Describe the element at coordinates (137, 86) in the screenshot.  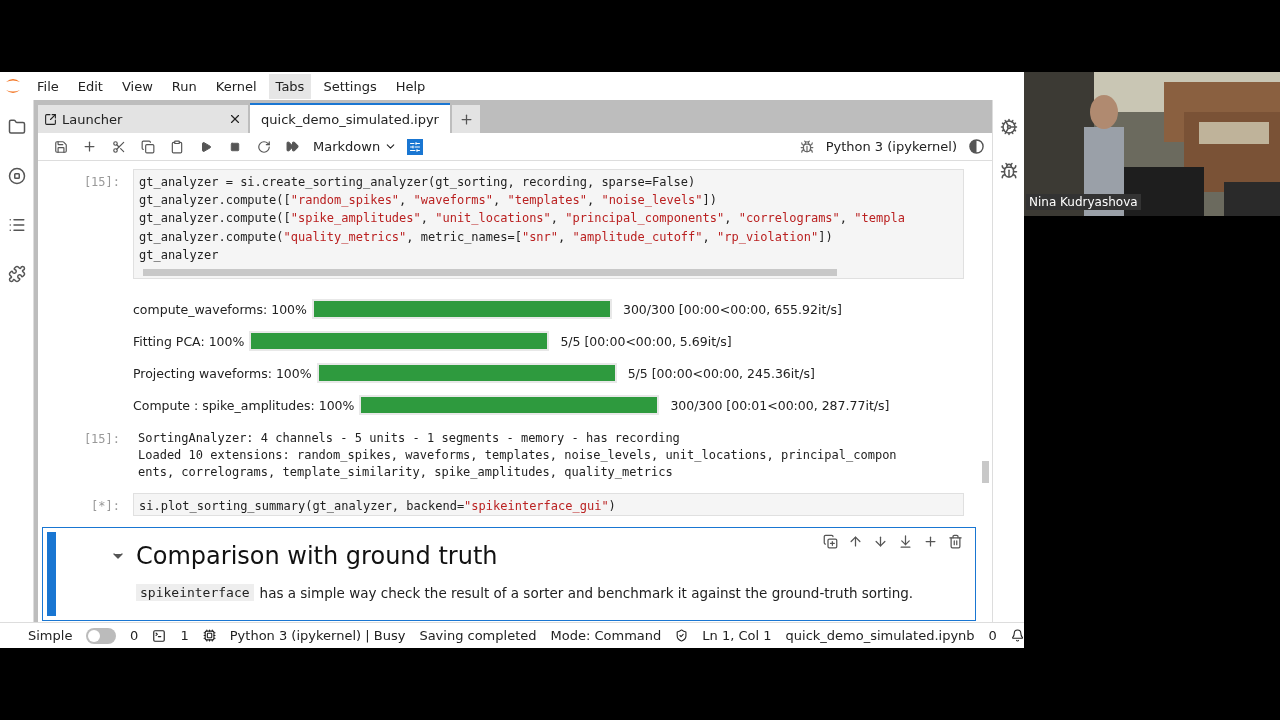
I see `menu-item: View` at that location.